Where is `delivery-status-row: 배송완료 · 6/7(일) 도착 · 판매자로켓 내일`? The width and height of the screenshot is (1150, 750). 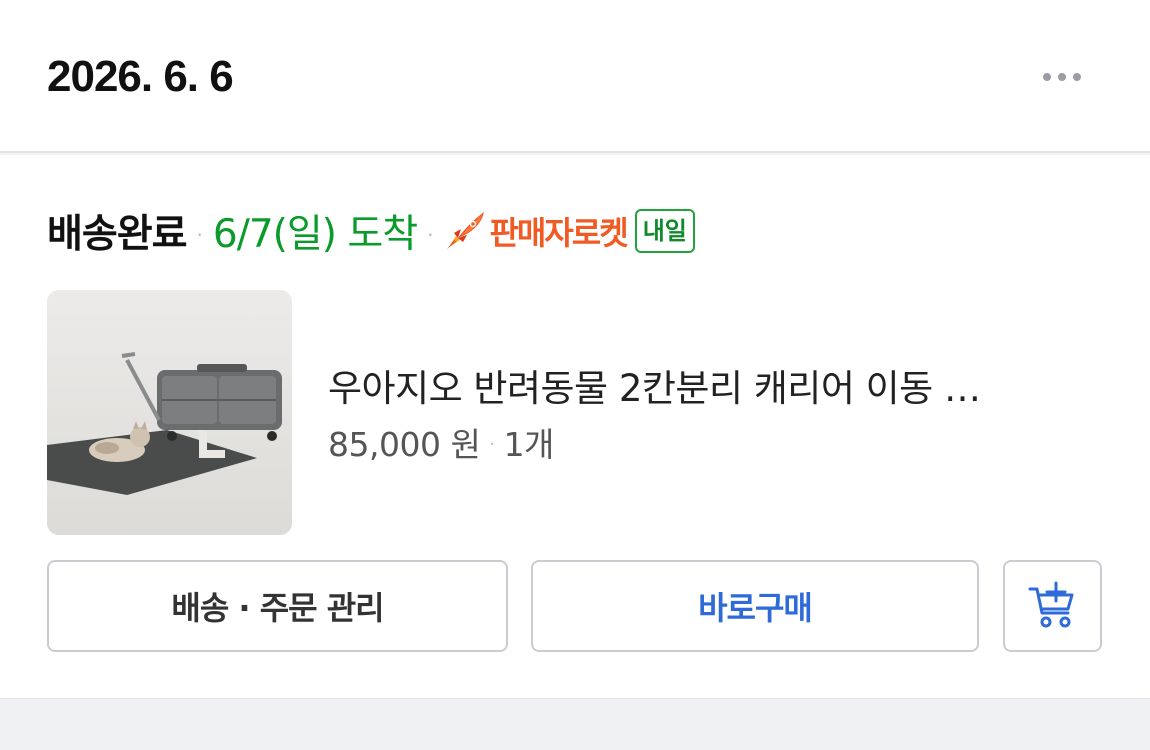
delivery-status-row: 배송완료 · 6/7(일) 도착 · 판매자로켓 내일 is located at coordinates (371, 231).